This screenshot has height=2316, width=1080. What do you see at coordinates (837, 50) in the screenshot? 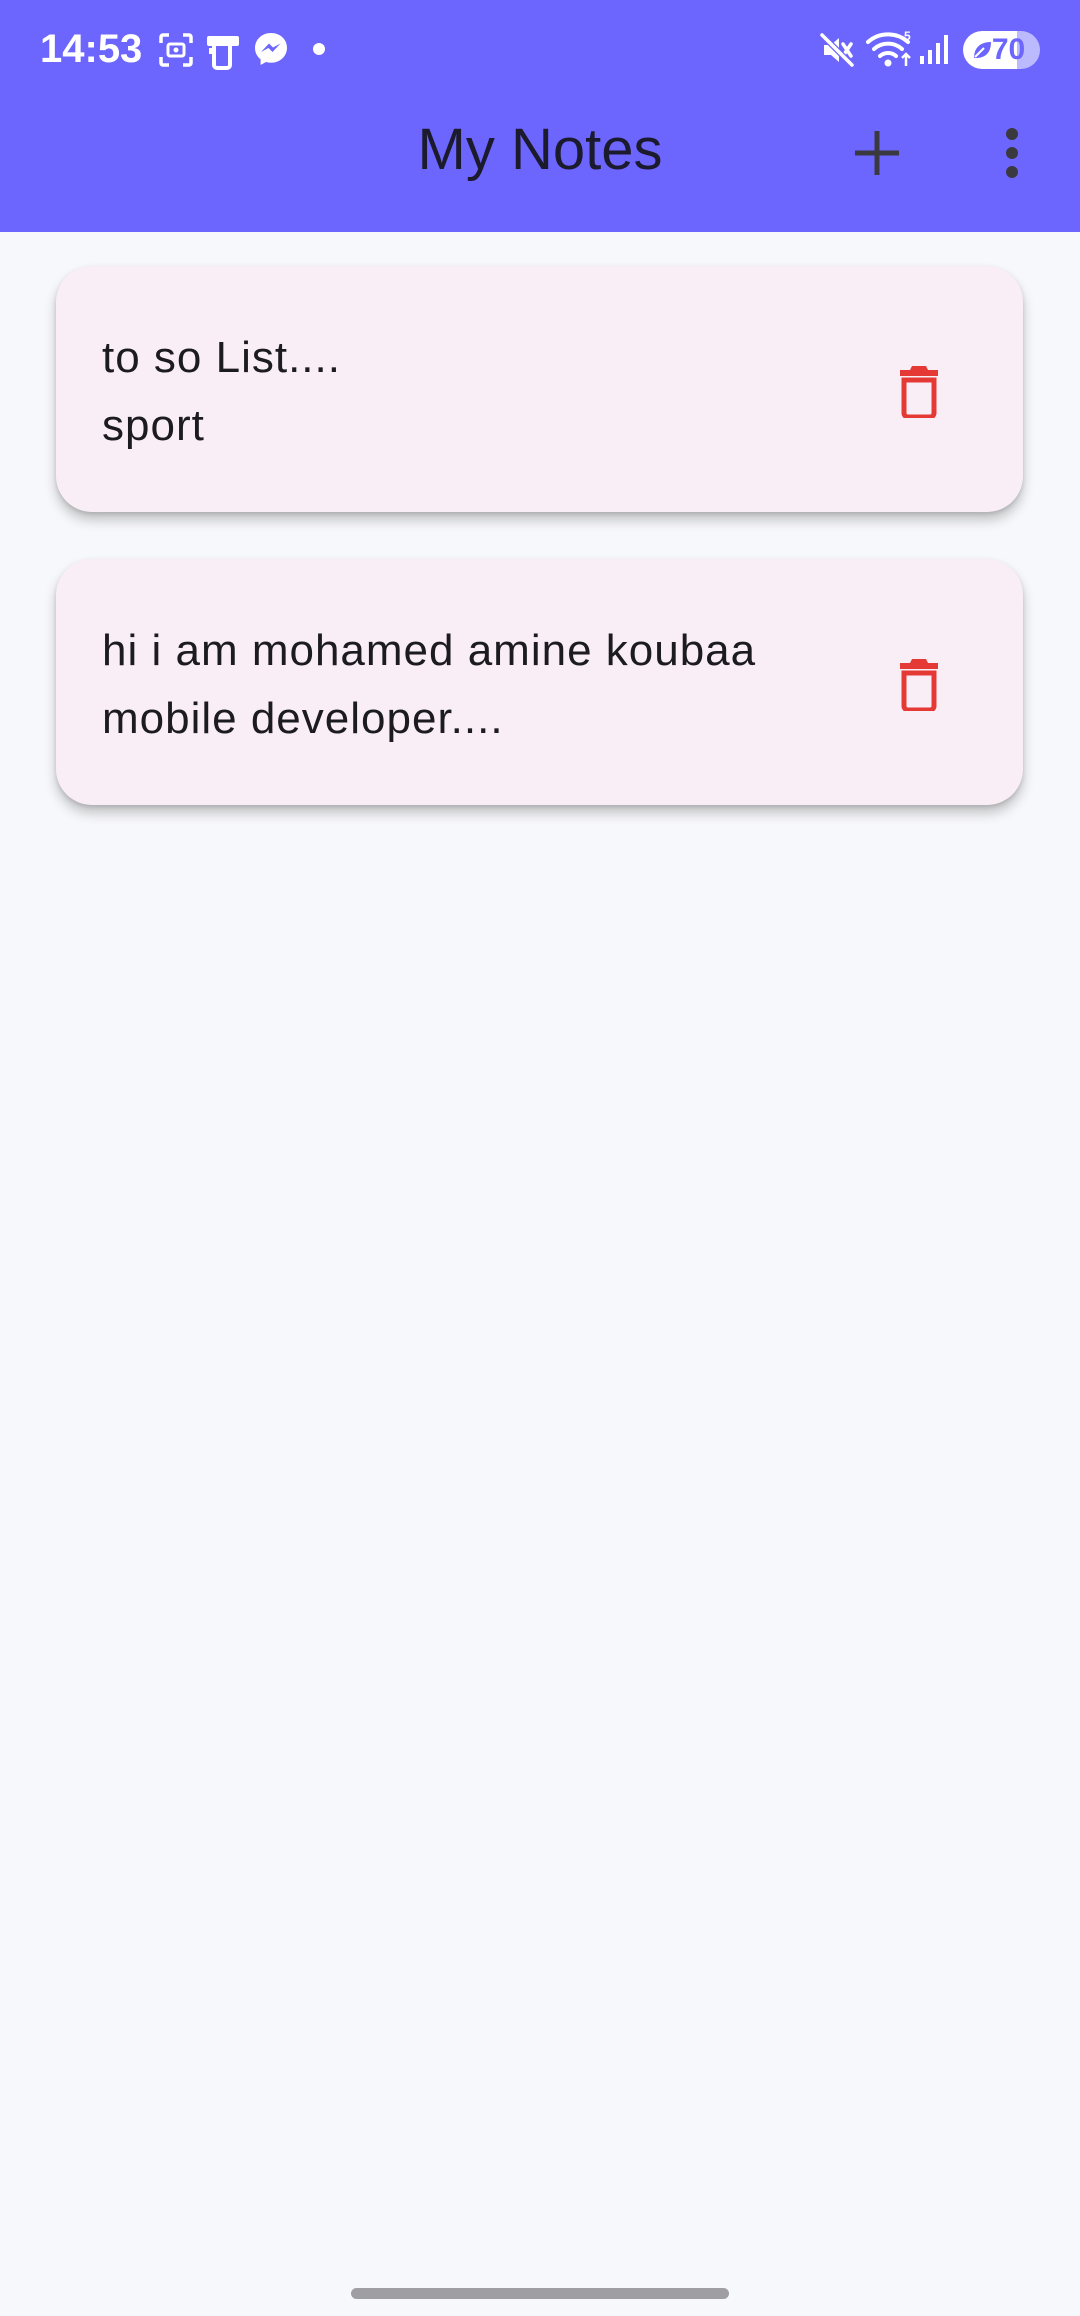
I see `mute-icon` at bounding box center [837, 50].